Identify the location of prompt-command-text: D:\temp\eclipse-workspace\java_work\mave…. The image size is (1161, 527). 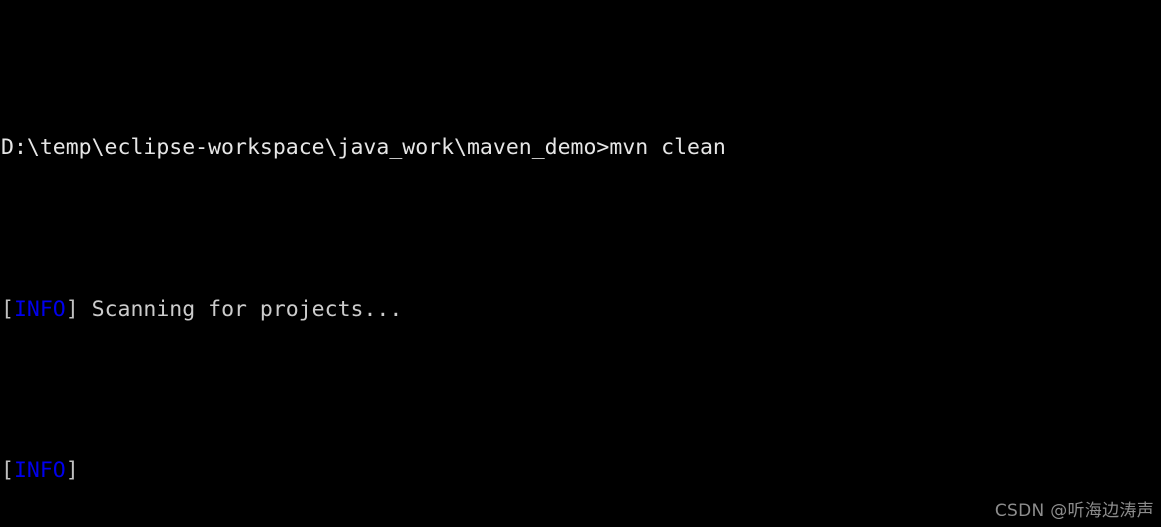
(363, 148).